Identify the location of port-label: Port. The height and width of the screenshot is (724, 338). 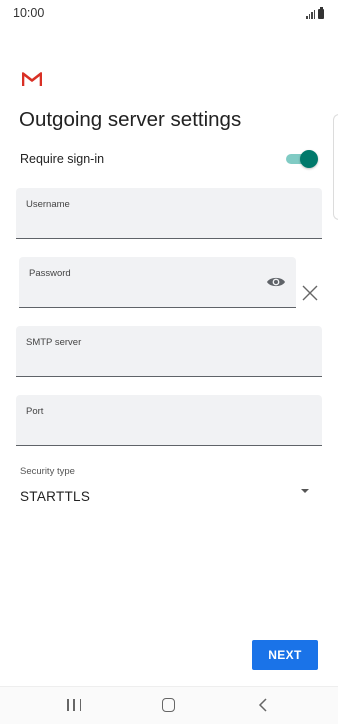
(35, 411).